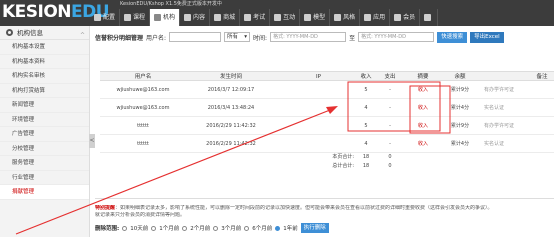 This screenshot has height=240, width=554. I want to click on tip-text-2: 就记录来只分析会员的消费详情等问题。, so click(140, 215).